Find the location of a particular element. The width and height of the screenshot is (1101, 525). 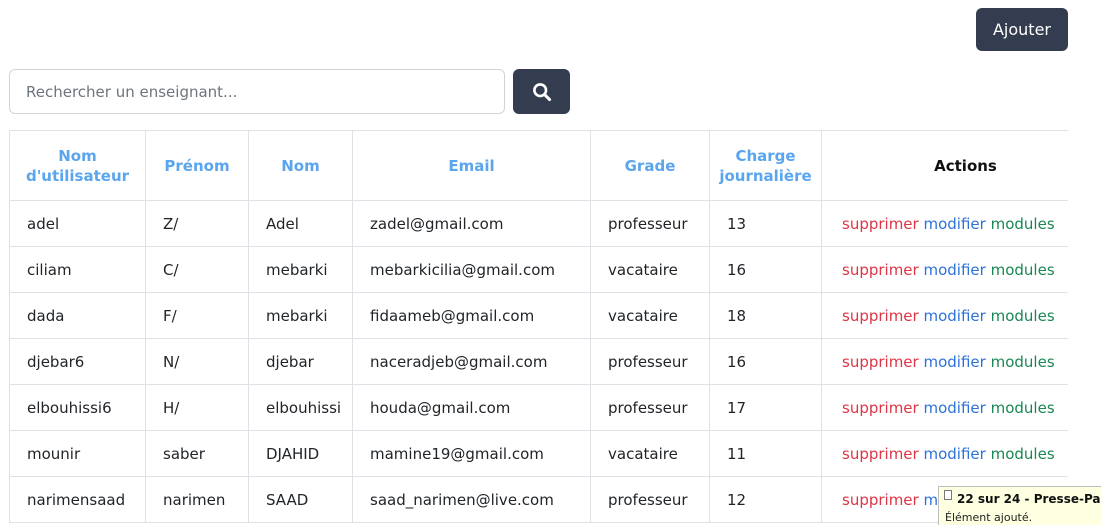

cell-email: mamine19@gmail.com is located at coordinates (471, 453).